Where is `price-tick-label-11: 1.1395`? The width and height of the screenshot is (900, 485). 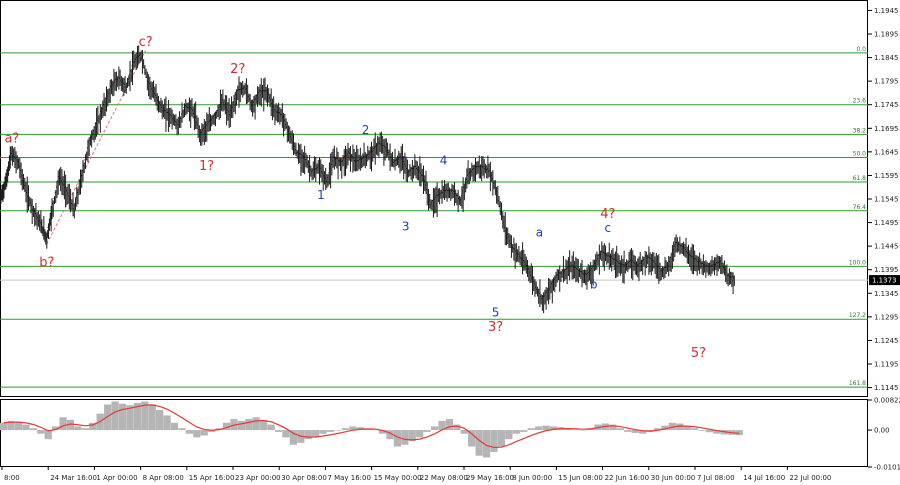 price-tick-label-11: 1.1395 is located at coordinates (886, 270).